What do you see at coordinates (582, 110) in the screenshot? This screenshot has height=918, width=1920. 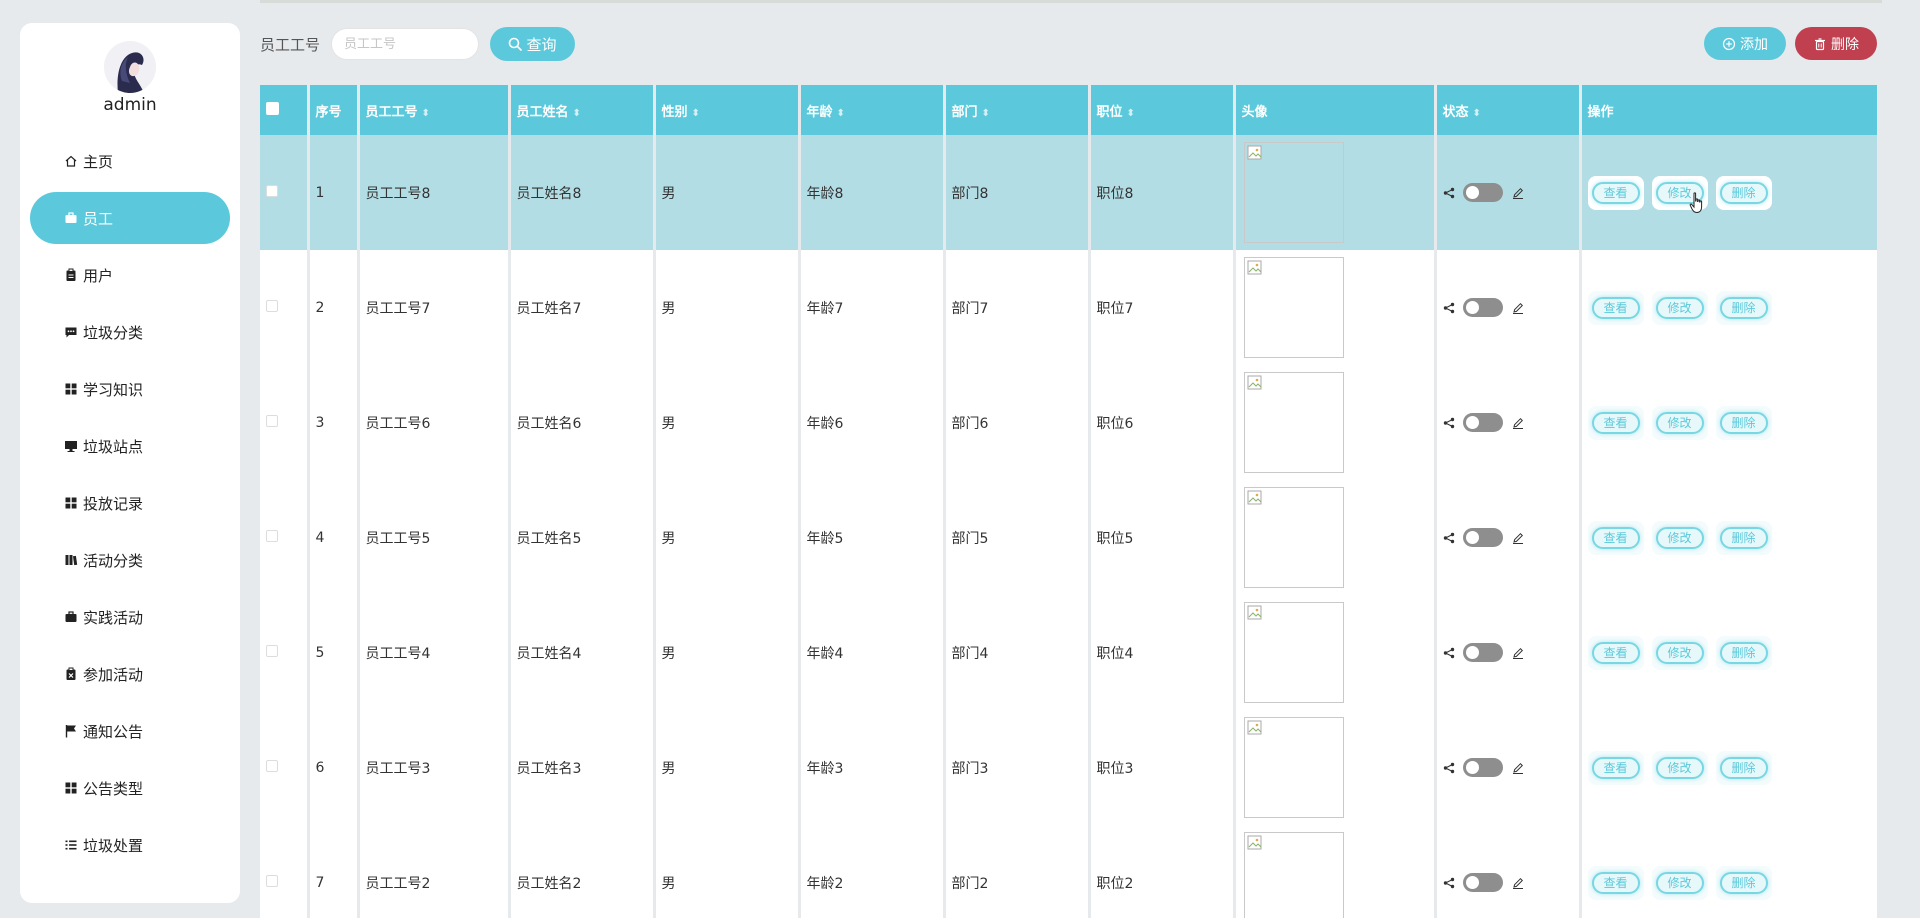 I see `column-header-3: 员工姓名 ⬍` at bounding box center [582, 110].